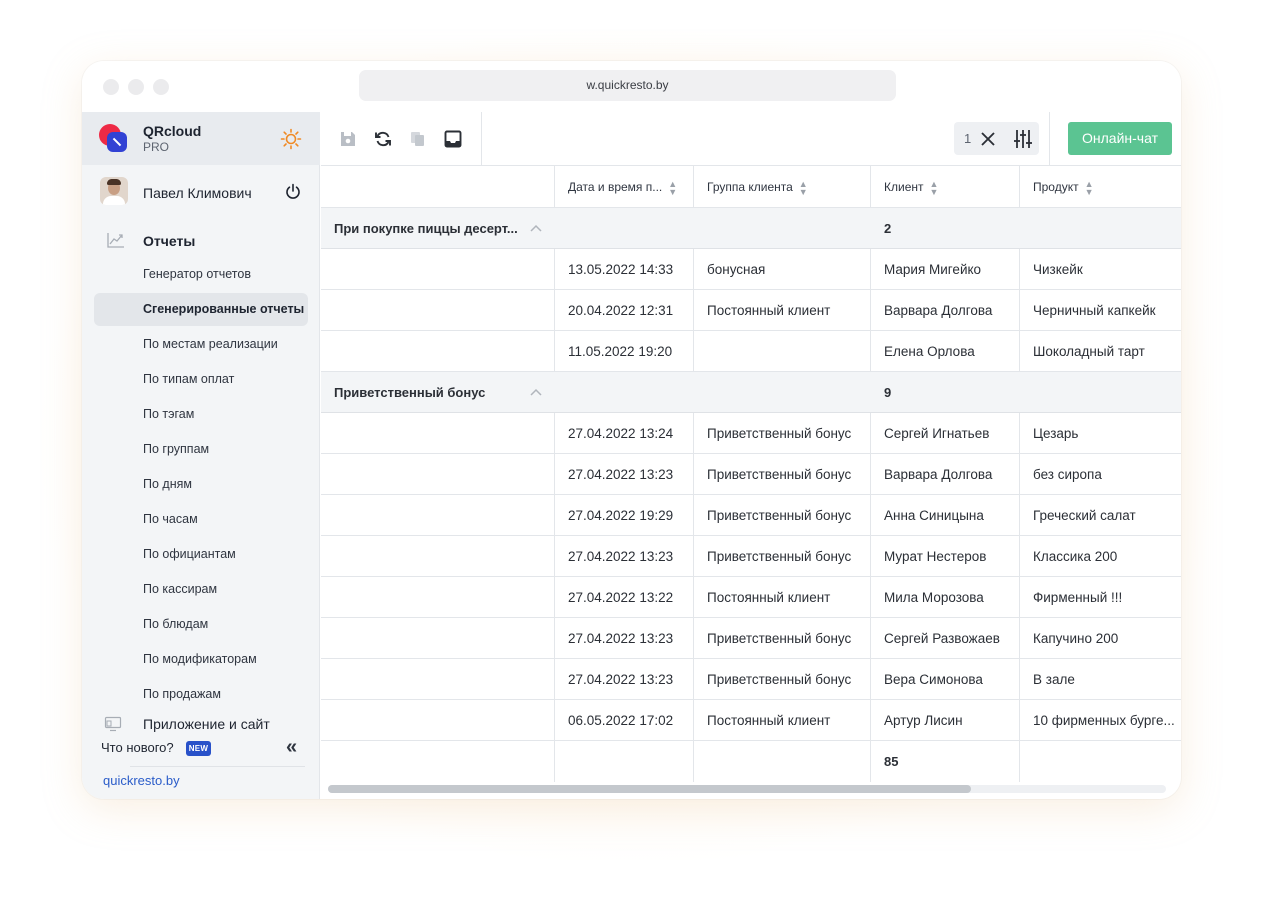 The image size is (1262, 900). What do you see at coordinates (115, 240) in the screenshot?
I see `chart-trend-icon` at bounding box center [115, 240].